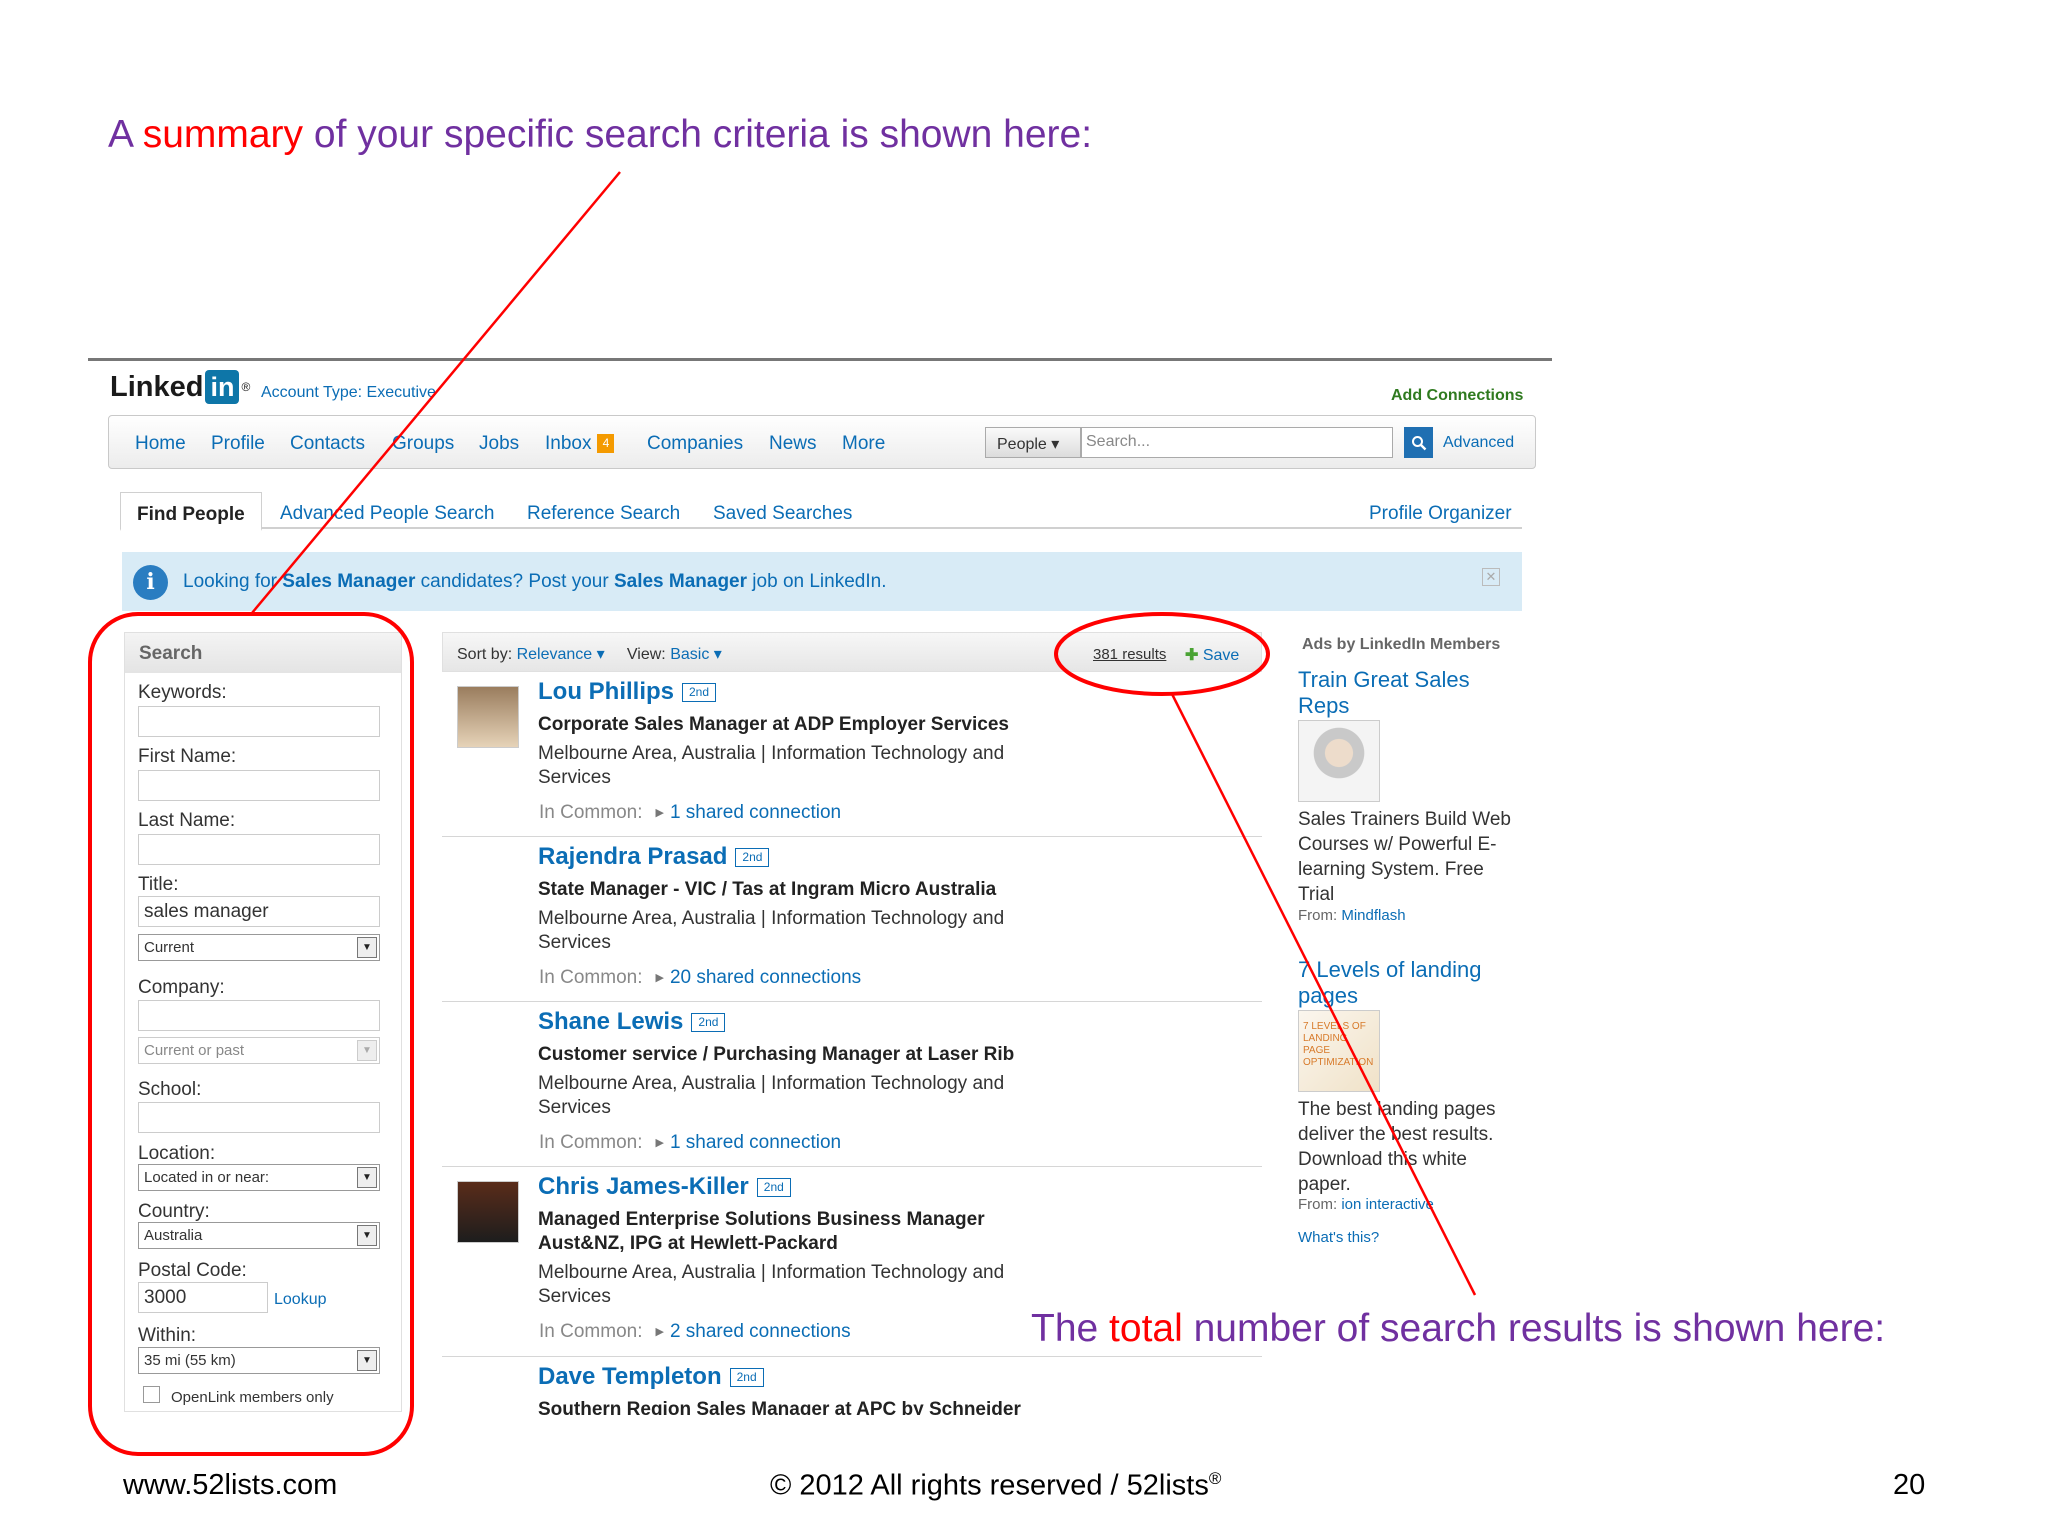 The image size is (2048, 1536). Describe the element at coordinates (1478, 443) in the screenshot. I see `advanced-search-link: Advanced` at that location.